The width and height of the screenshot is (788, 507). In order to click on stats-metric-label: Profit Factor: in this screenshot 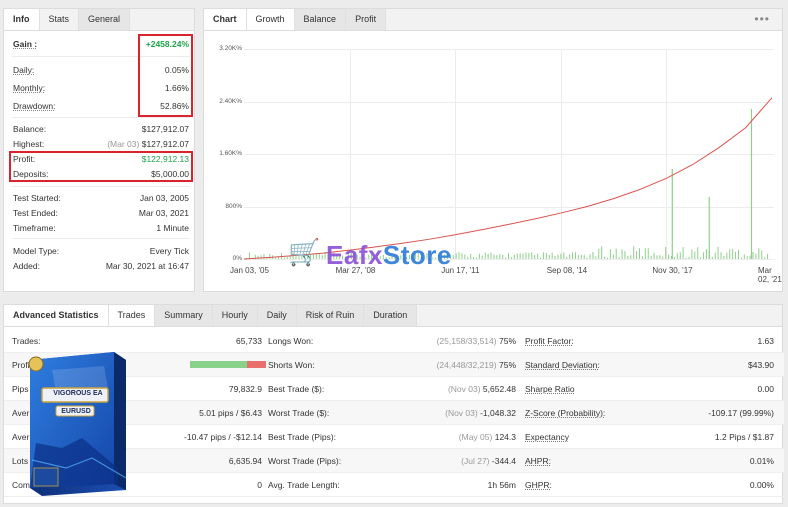, I will do `click(549, 341)`.